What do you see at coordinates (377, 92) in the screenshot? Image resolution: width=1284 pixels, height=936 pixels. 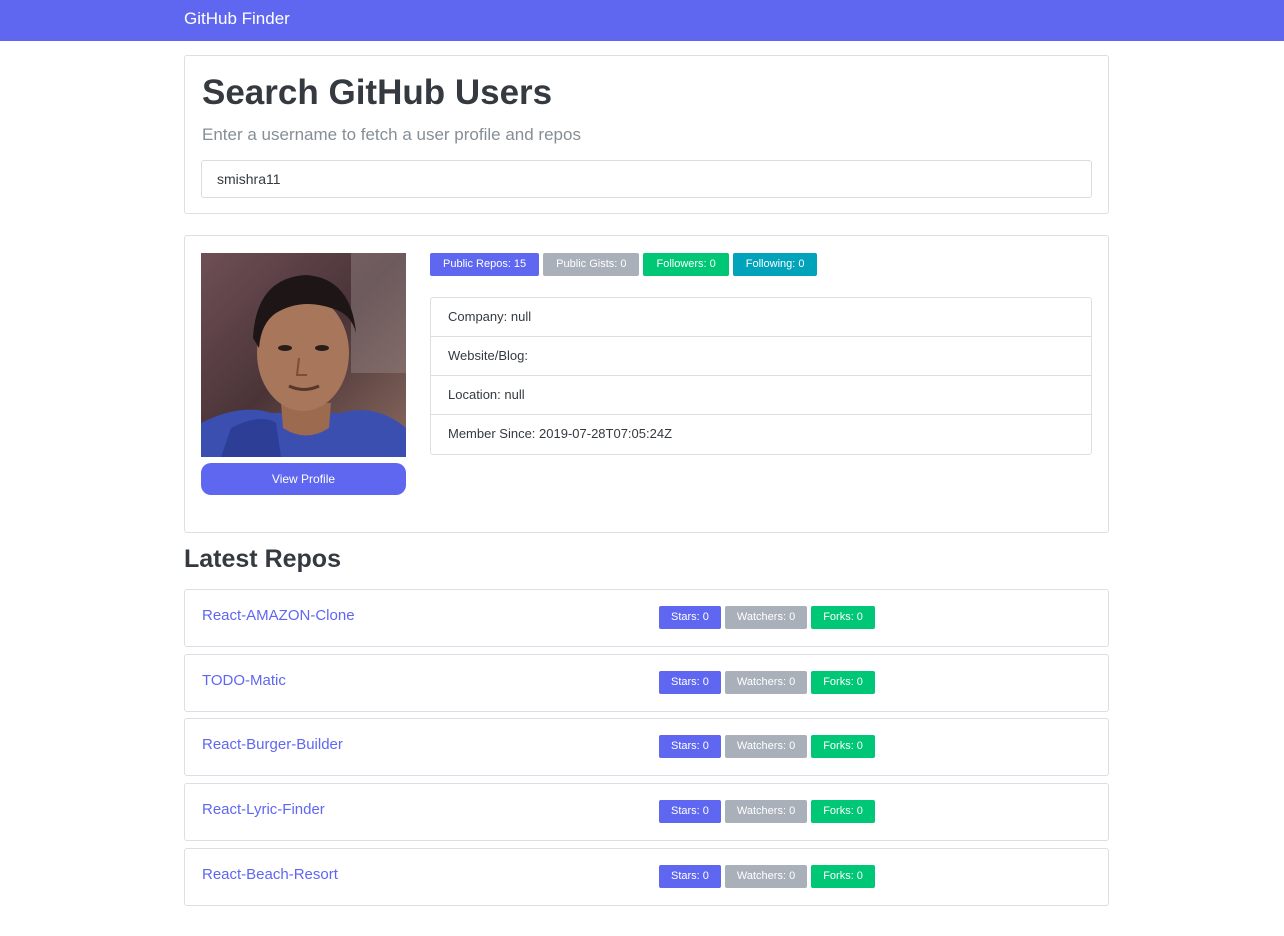 I see `page-title: Search GitHub Users` at bounding box center [377, 92].